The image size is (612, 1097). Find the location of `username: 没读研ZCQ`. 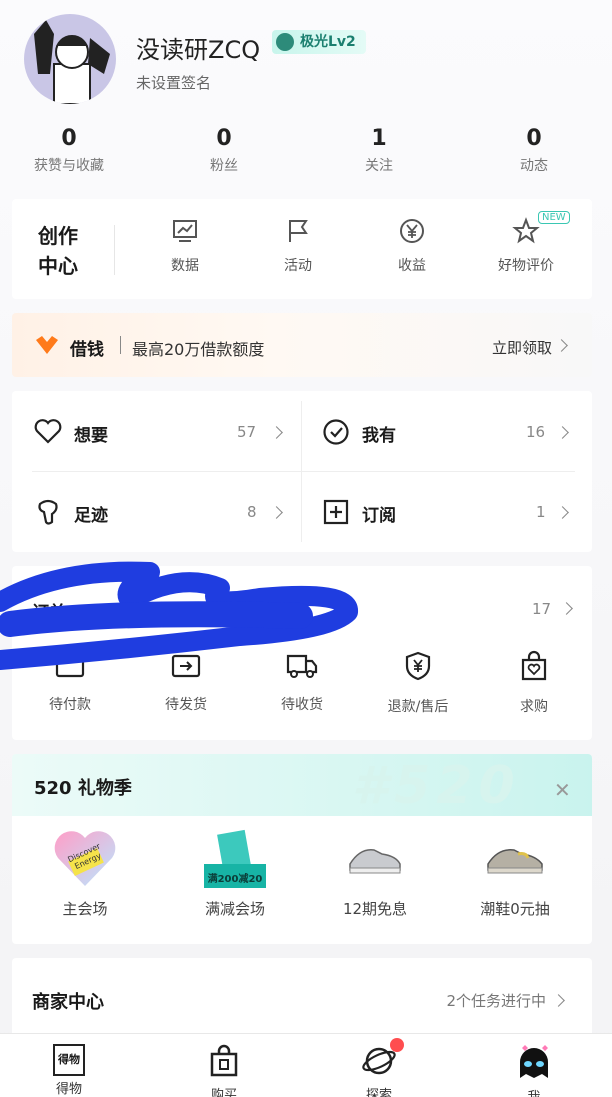

username: 没读研ZCQ is located at coordinates (198, 50).